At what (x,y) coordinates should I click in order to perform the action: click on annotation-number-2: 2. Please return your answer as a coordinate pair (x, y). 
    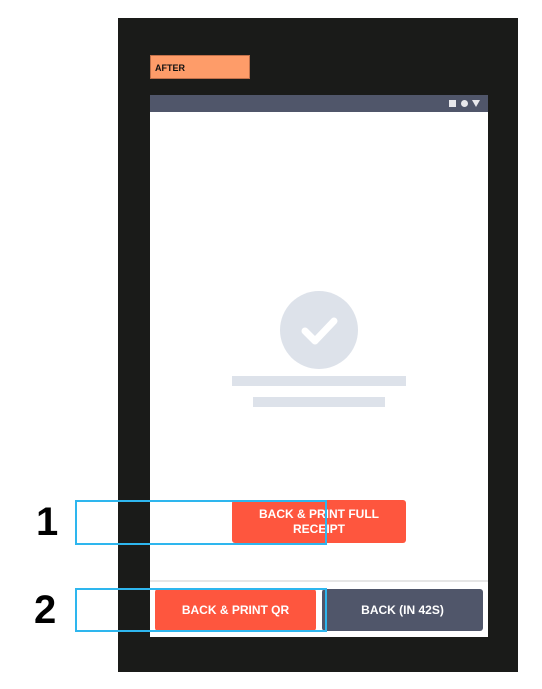
    Looking at the image, I should click on (45, 610).